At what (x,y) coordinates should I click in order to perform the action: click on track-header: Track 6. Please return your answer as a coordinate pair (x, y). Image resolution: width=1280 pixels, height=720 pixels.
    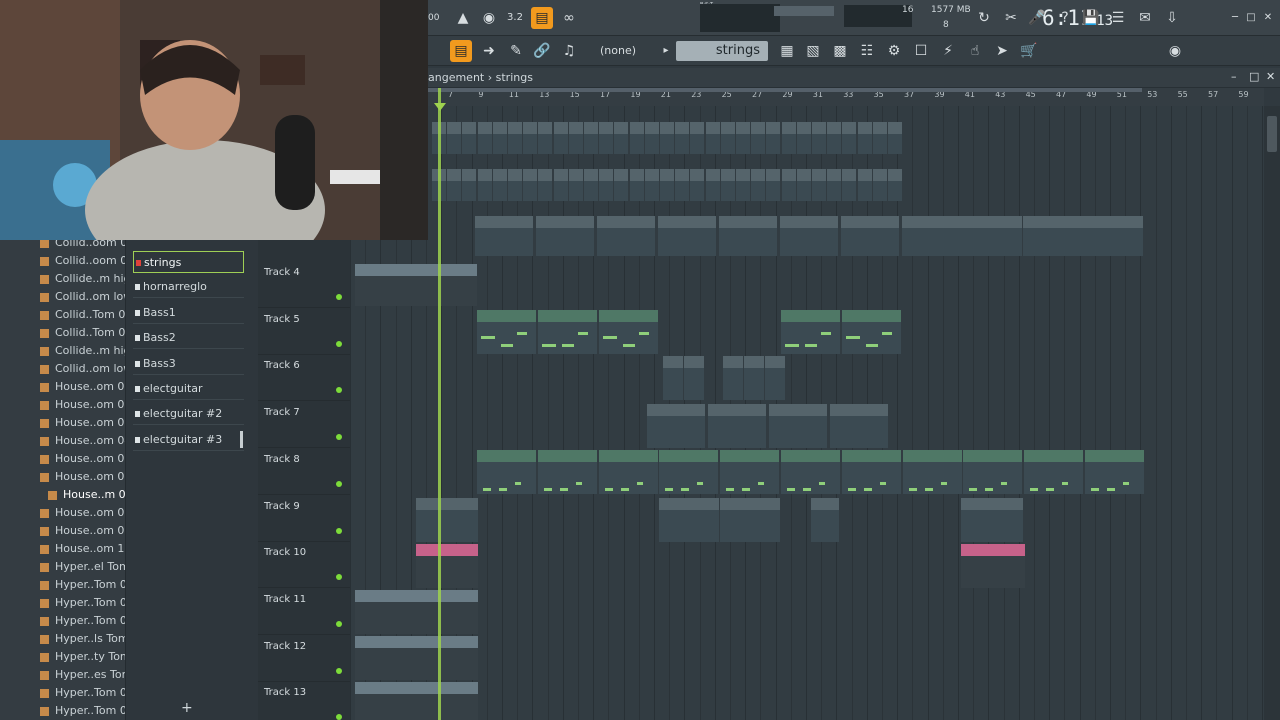
    Looking at the image, I should click on (304, 378).